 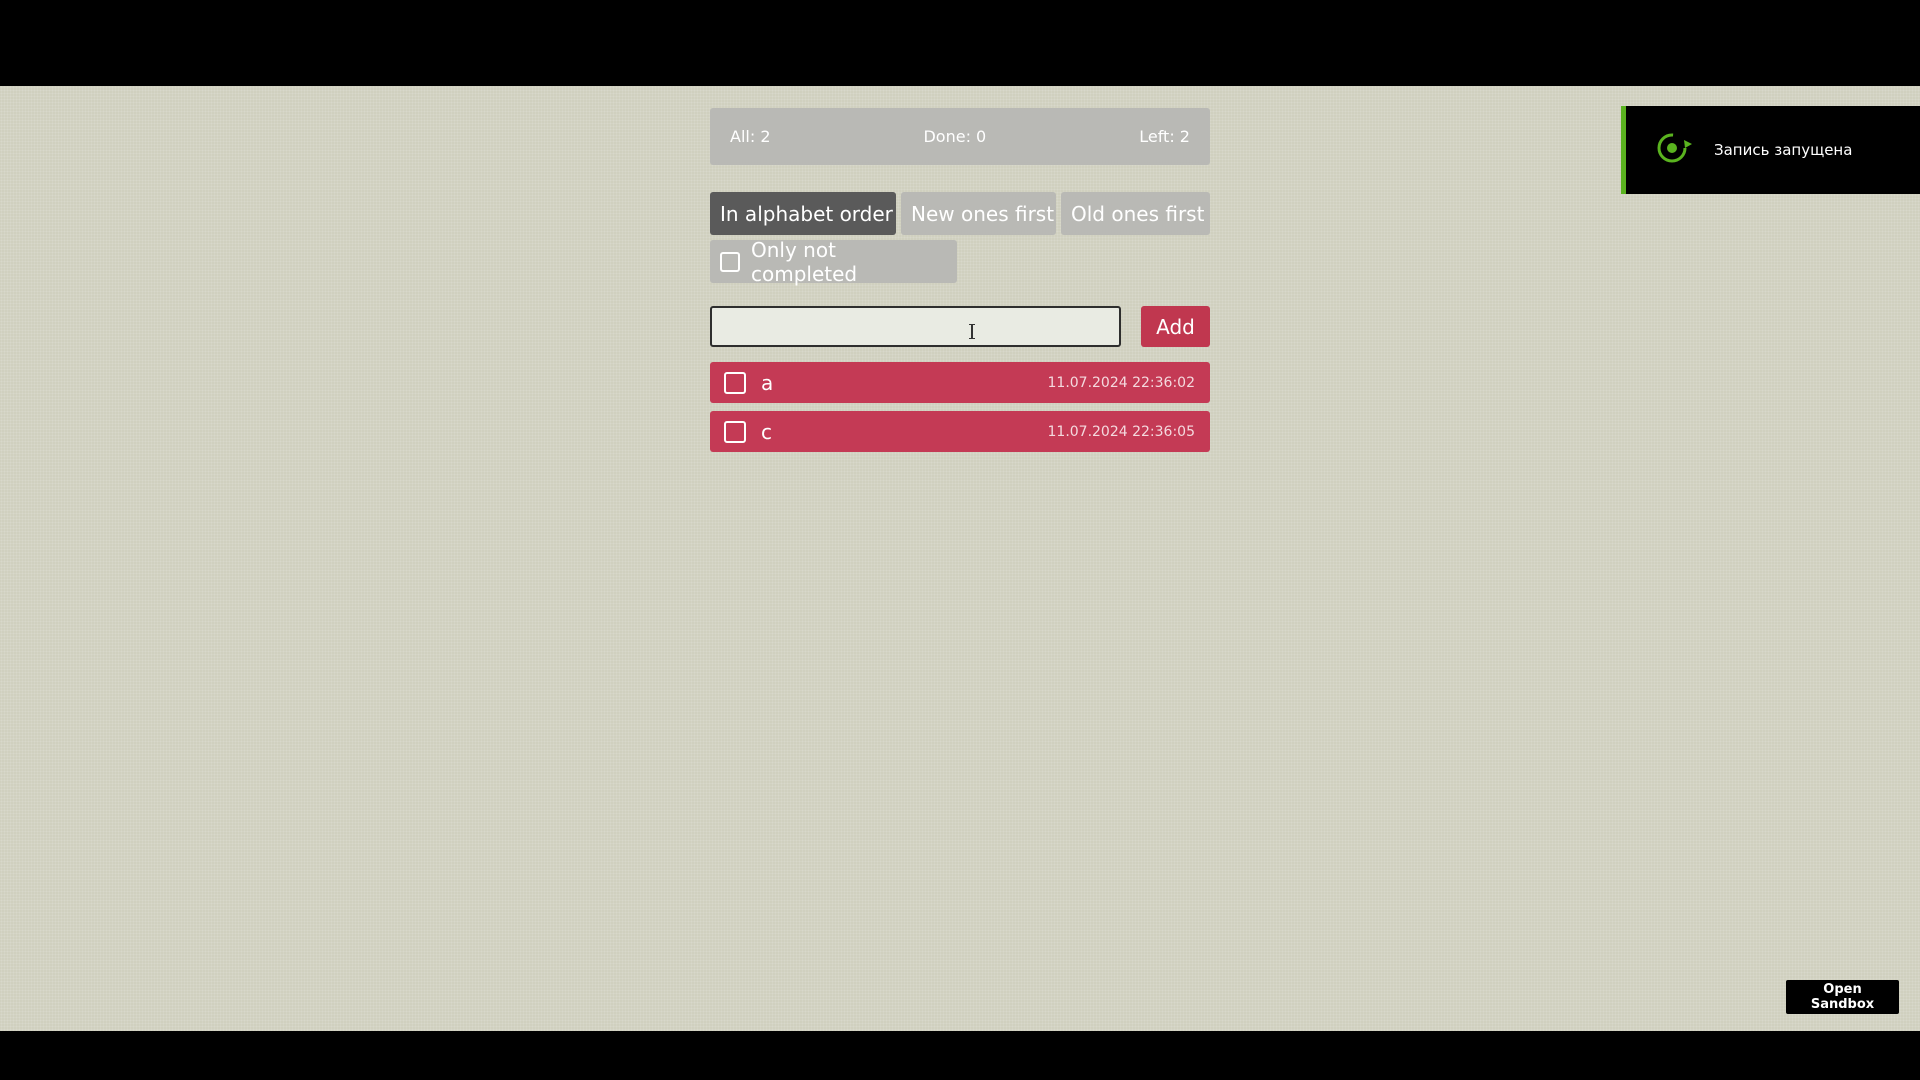 What do you see at coordinates (978, 213) in the screenshot?
I see `sort-new-first-button: New ones first` at bounding box center [978, 213].